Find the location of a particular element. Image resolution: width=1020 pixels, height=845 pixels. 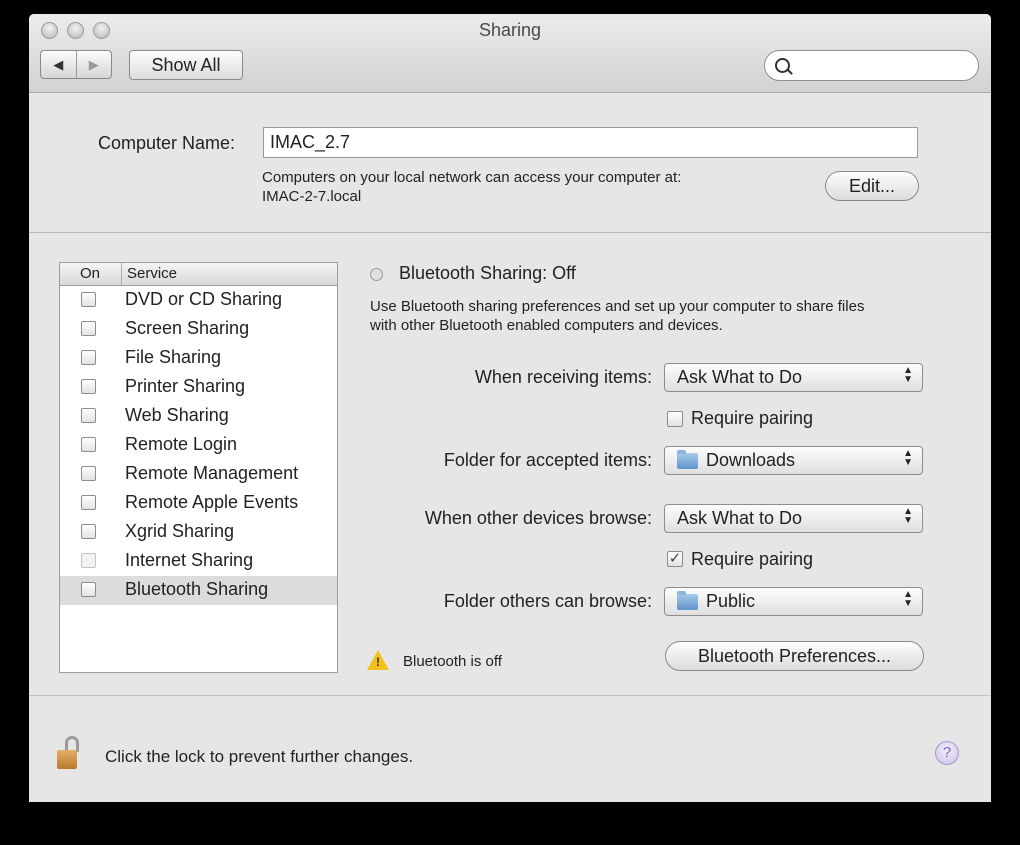

browse-value: Ask What to Do is located at coordinates (740, 518).